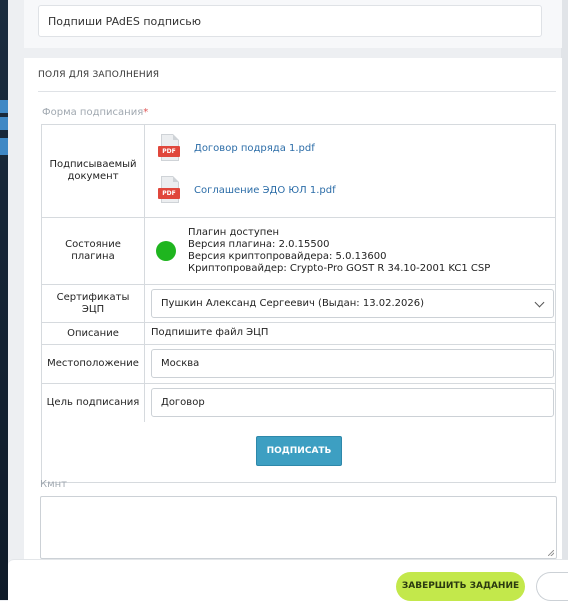 The image size is (568, 601). What do you see at coordinates (551, 553) in the screenshot?
I see `resize-handle-icon` at bounding box center [551, 553].